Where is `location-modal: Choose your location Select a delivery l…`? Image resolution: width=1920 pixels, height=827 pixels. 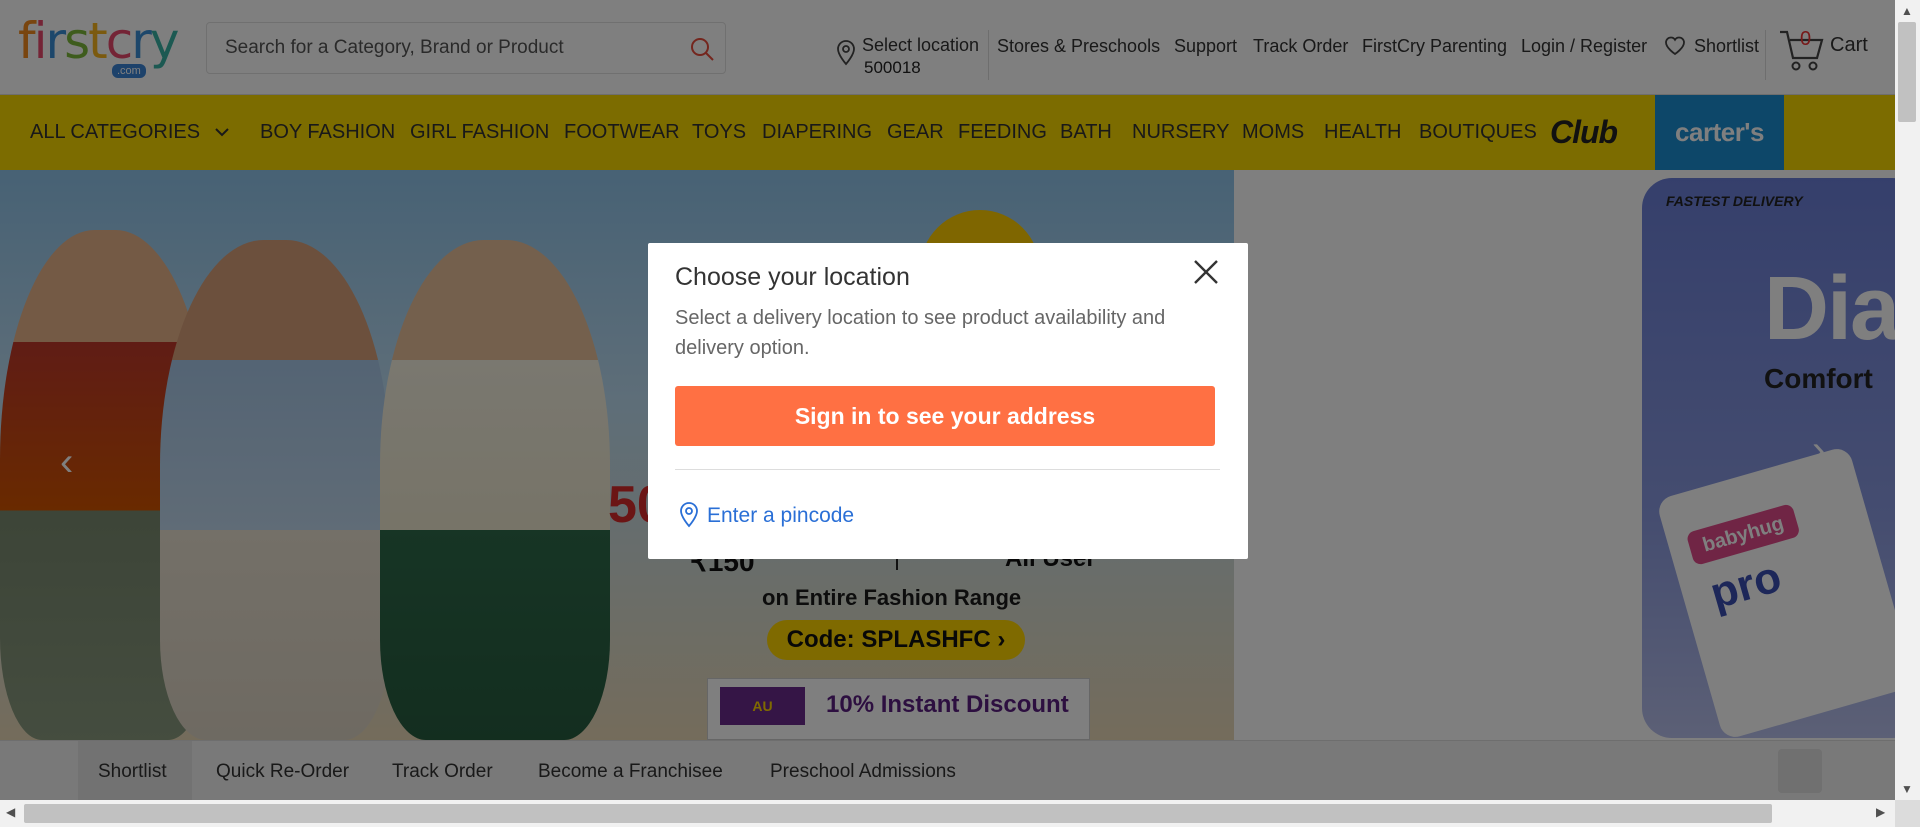
location-modal: Choose your location Select a delivery l… is located at coordinates (948, 401).